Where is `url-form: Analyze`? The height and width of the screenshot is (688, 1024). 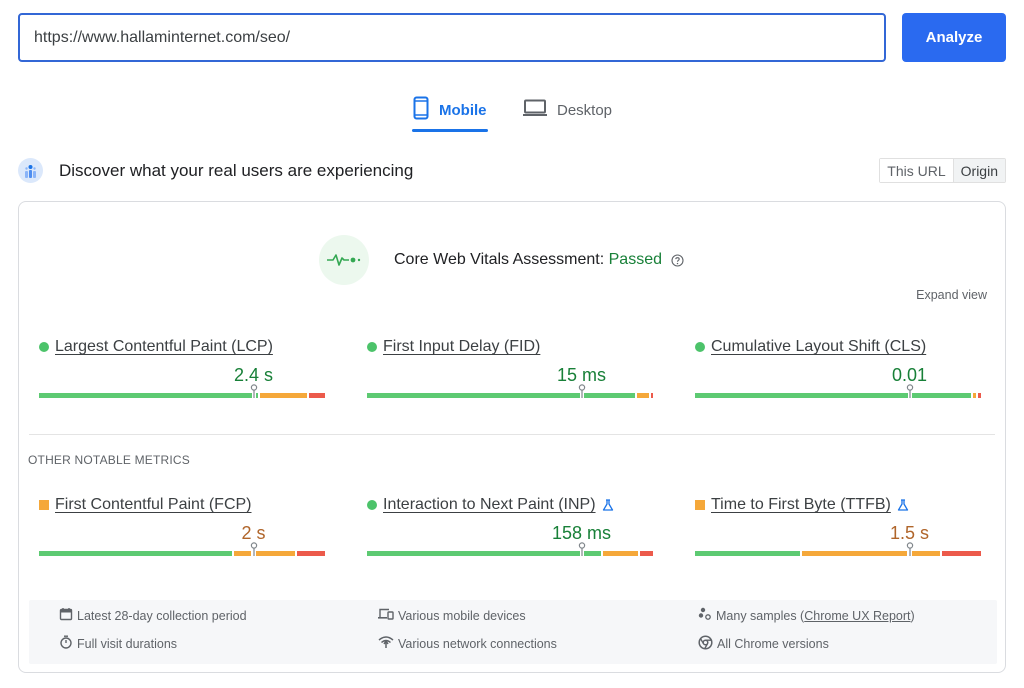 url-form: Analyze is located at coordinates (512, 37).